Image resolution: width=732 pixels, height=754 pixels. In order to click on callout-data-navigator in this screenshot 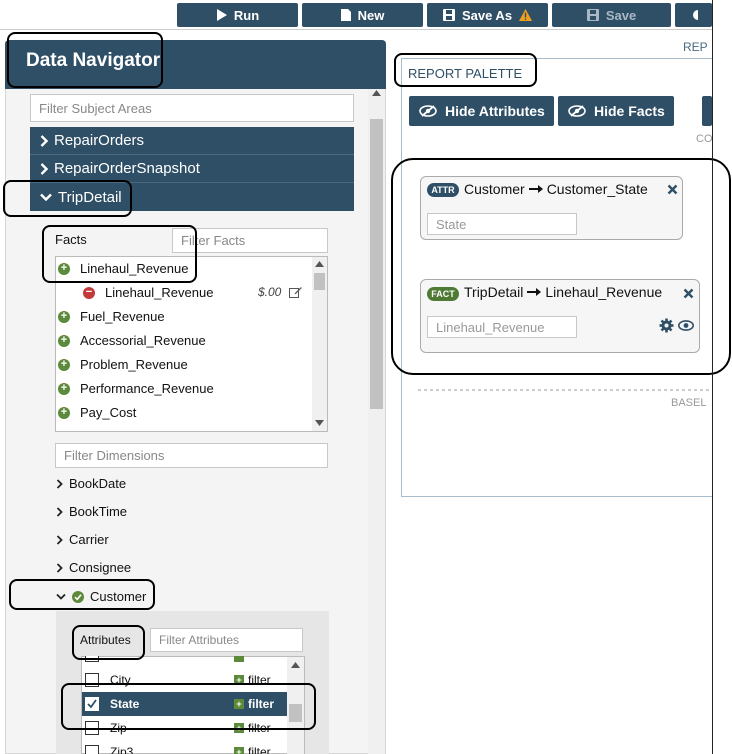, I will do `click(85, 60)`.